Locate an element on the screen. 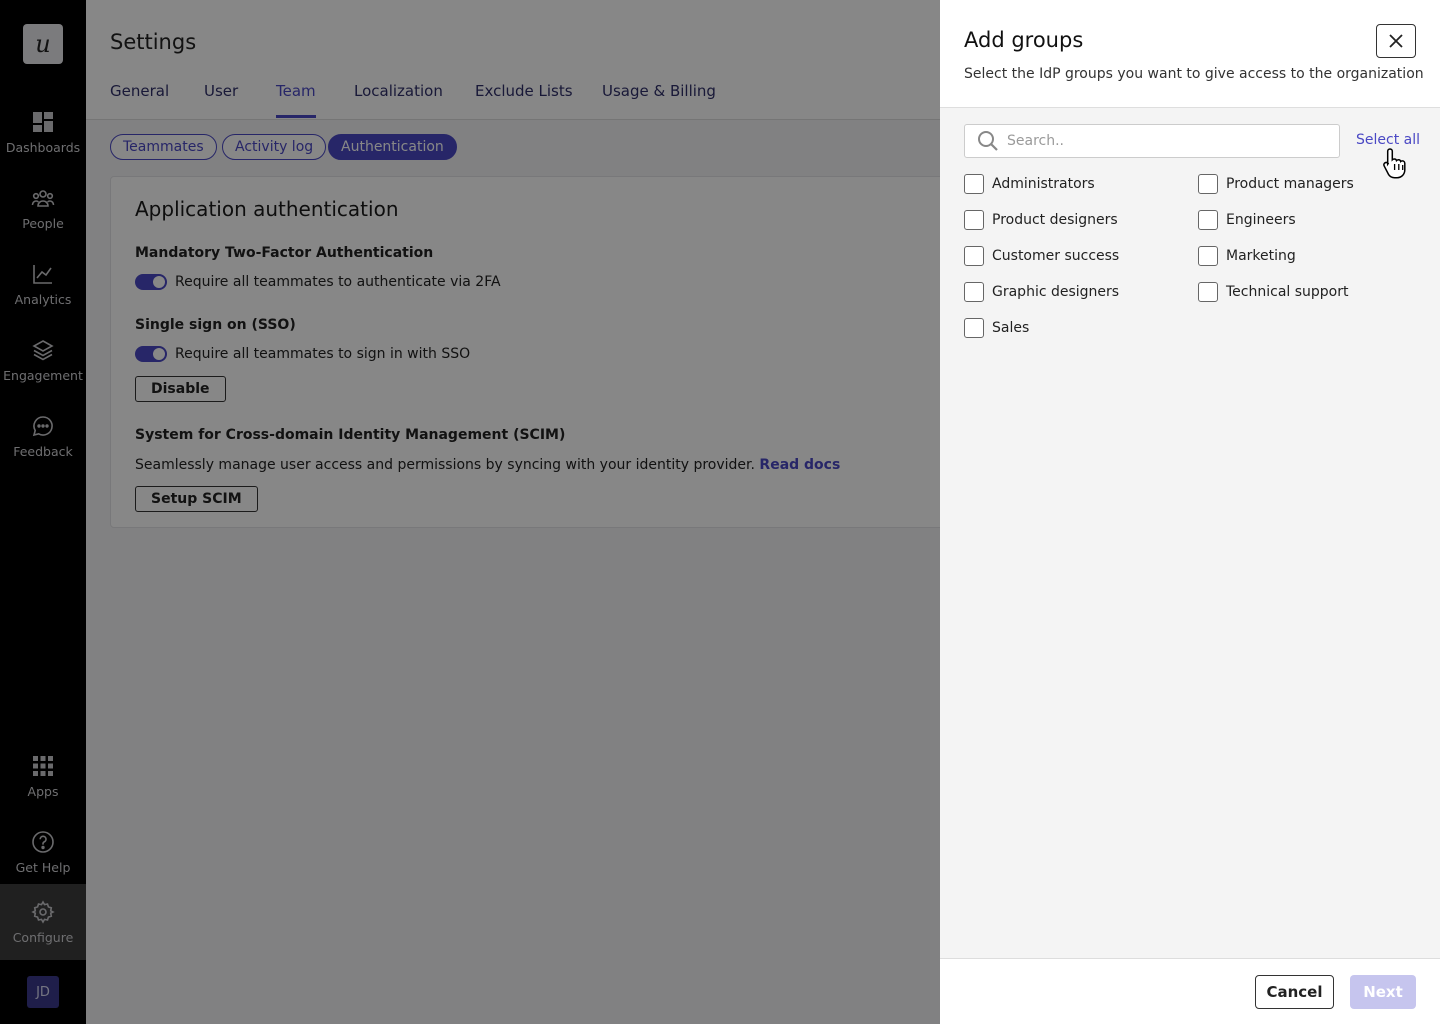 This screenshot has width=1440, height=1024. group-label: Technical support is located at coordinates (1287, 292).